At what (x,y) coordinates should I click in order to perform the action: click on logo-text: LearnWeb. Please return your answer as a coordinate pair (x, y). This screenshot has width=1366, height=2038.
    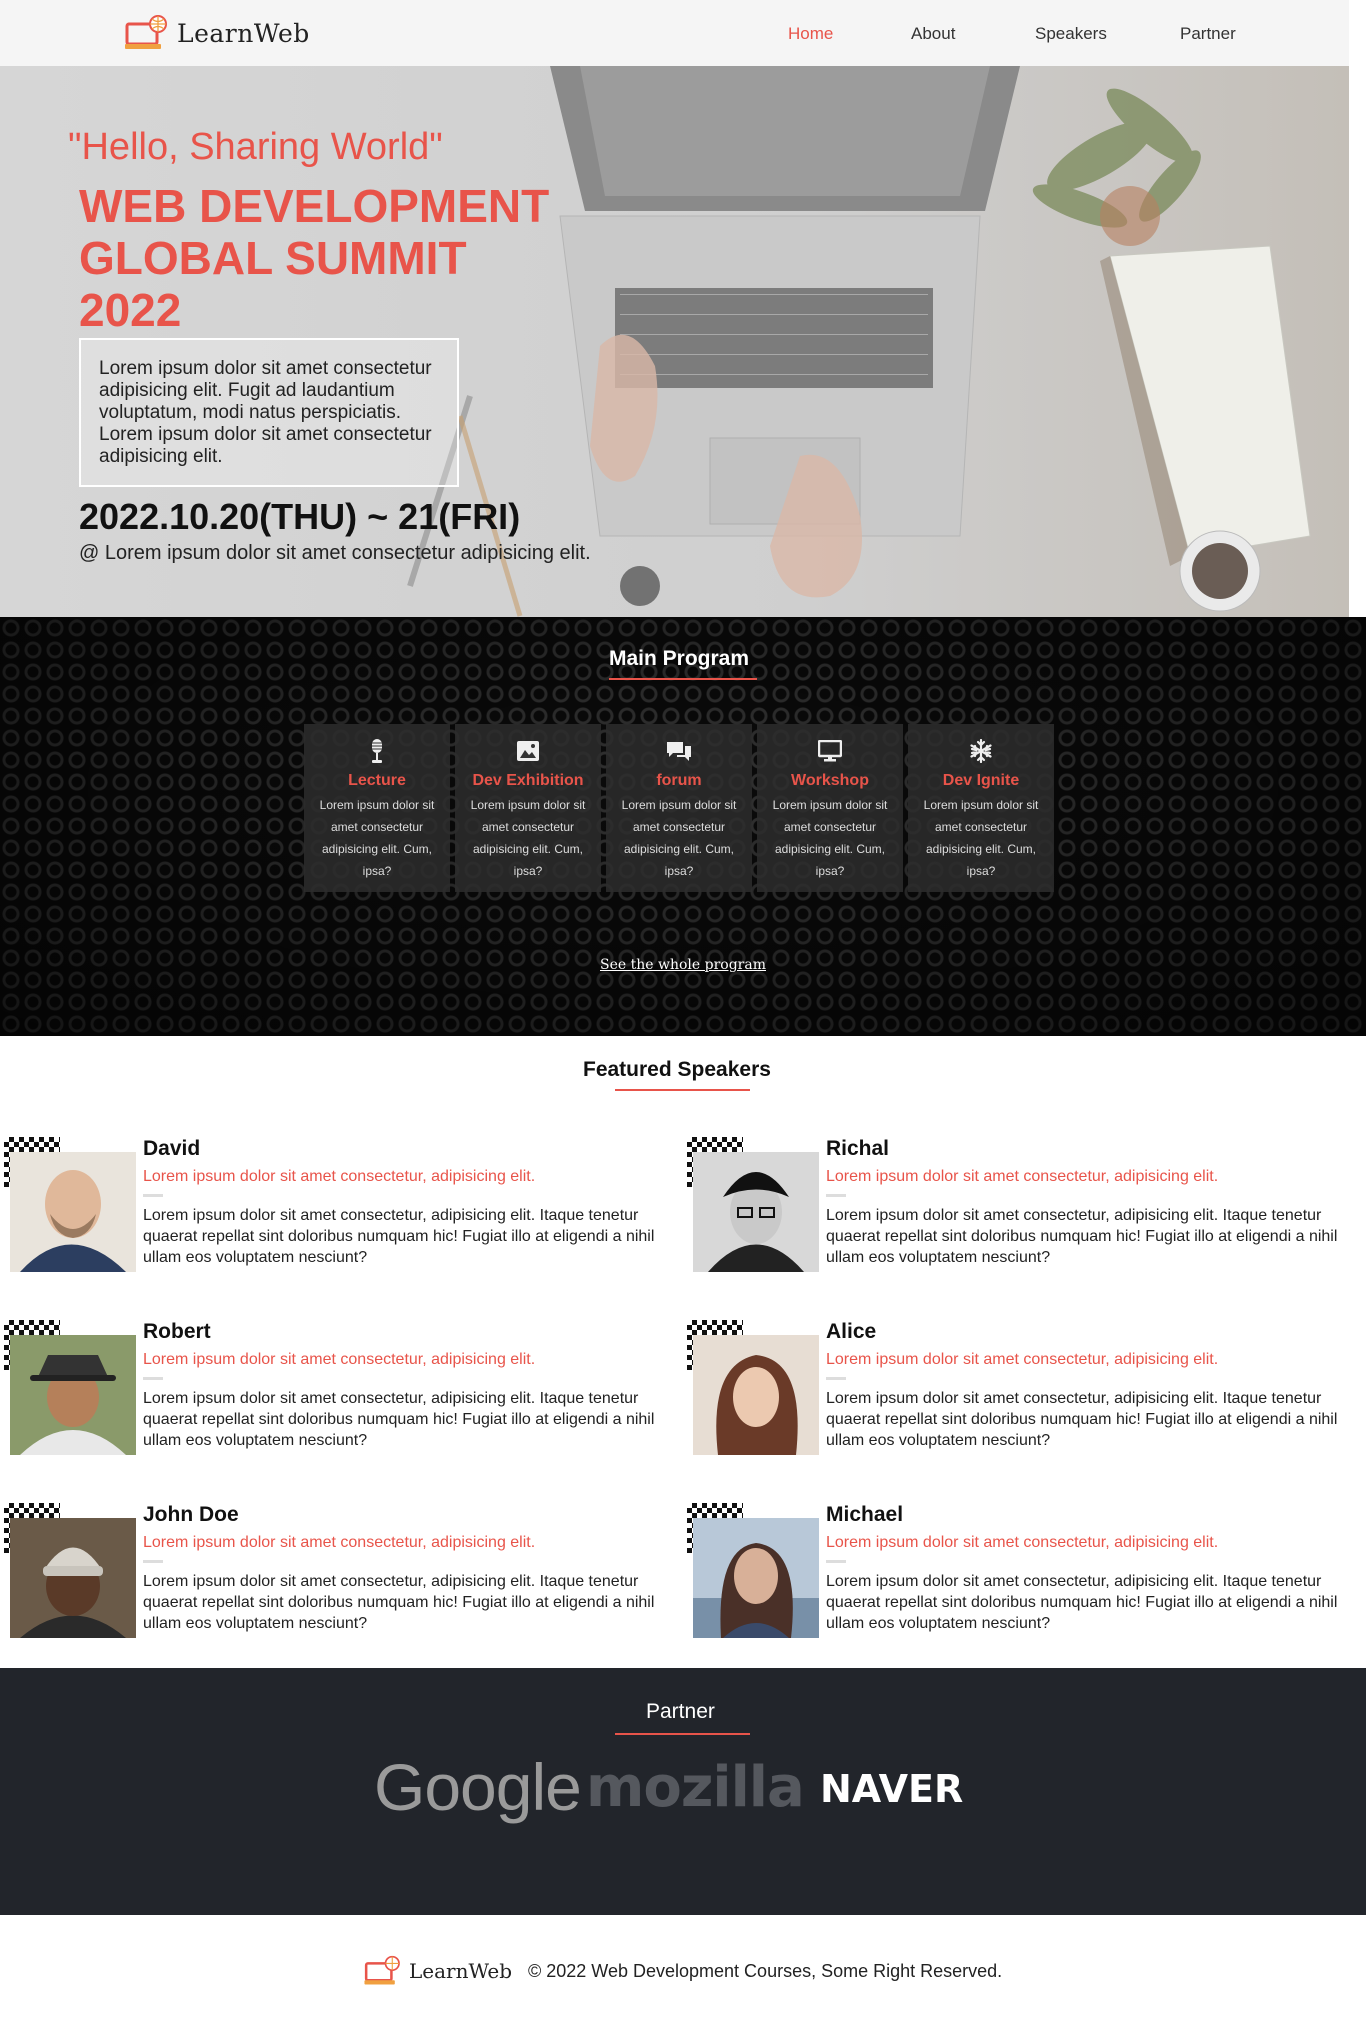
    Looking at the image, I should click on (243, 33).